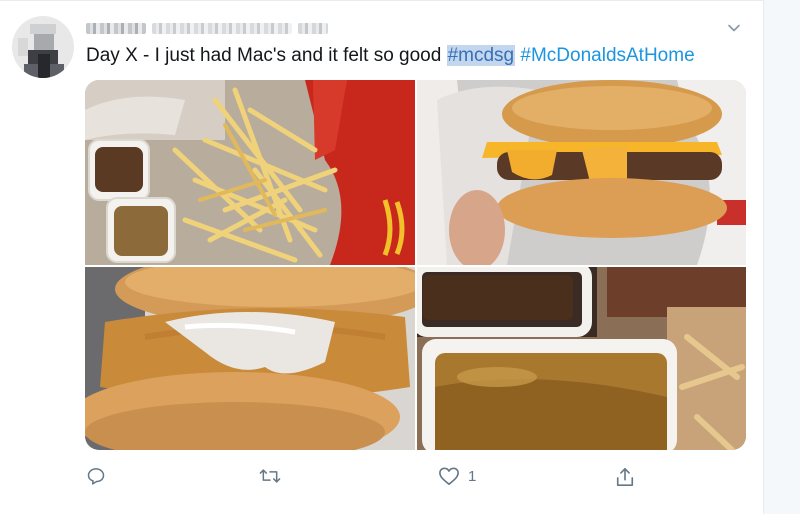 Image resolution: width=800 pixels, height=514 pixels. What do you see at coordinates (625, 477) in the screenshot?
I see `share-icon` at bounding box center [625, 477].